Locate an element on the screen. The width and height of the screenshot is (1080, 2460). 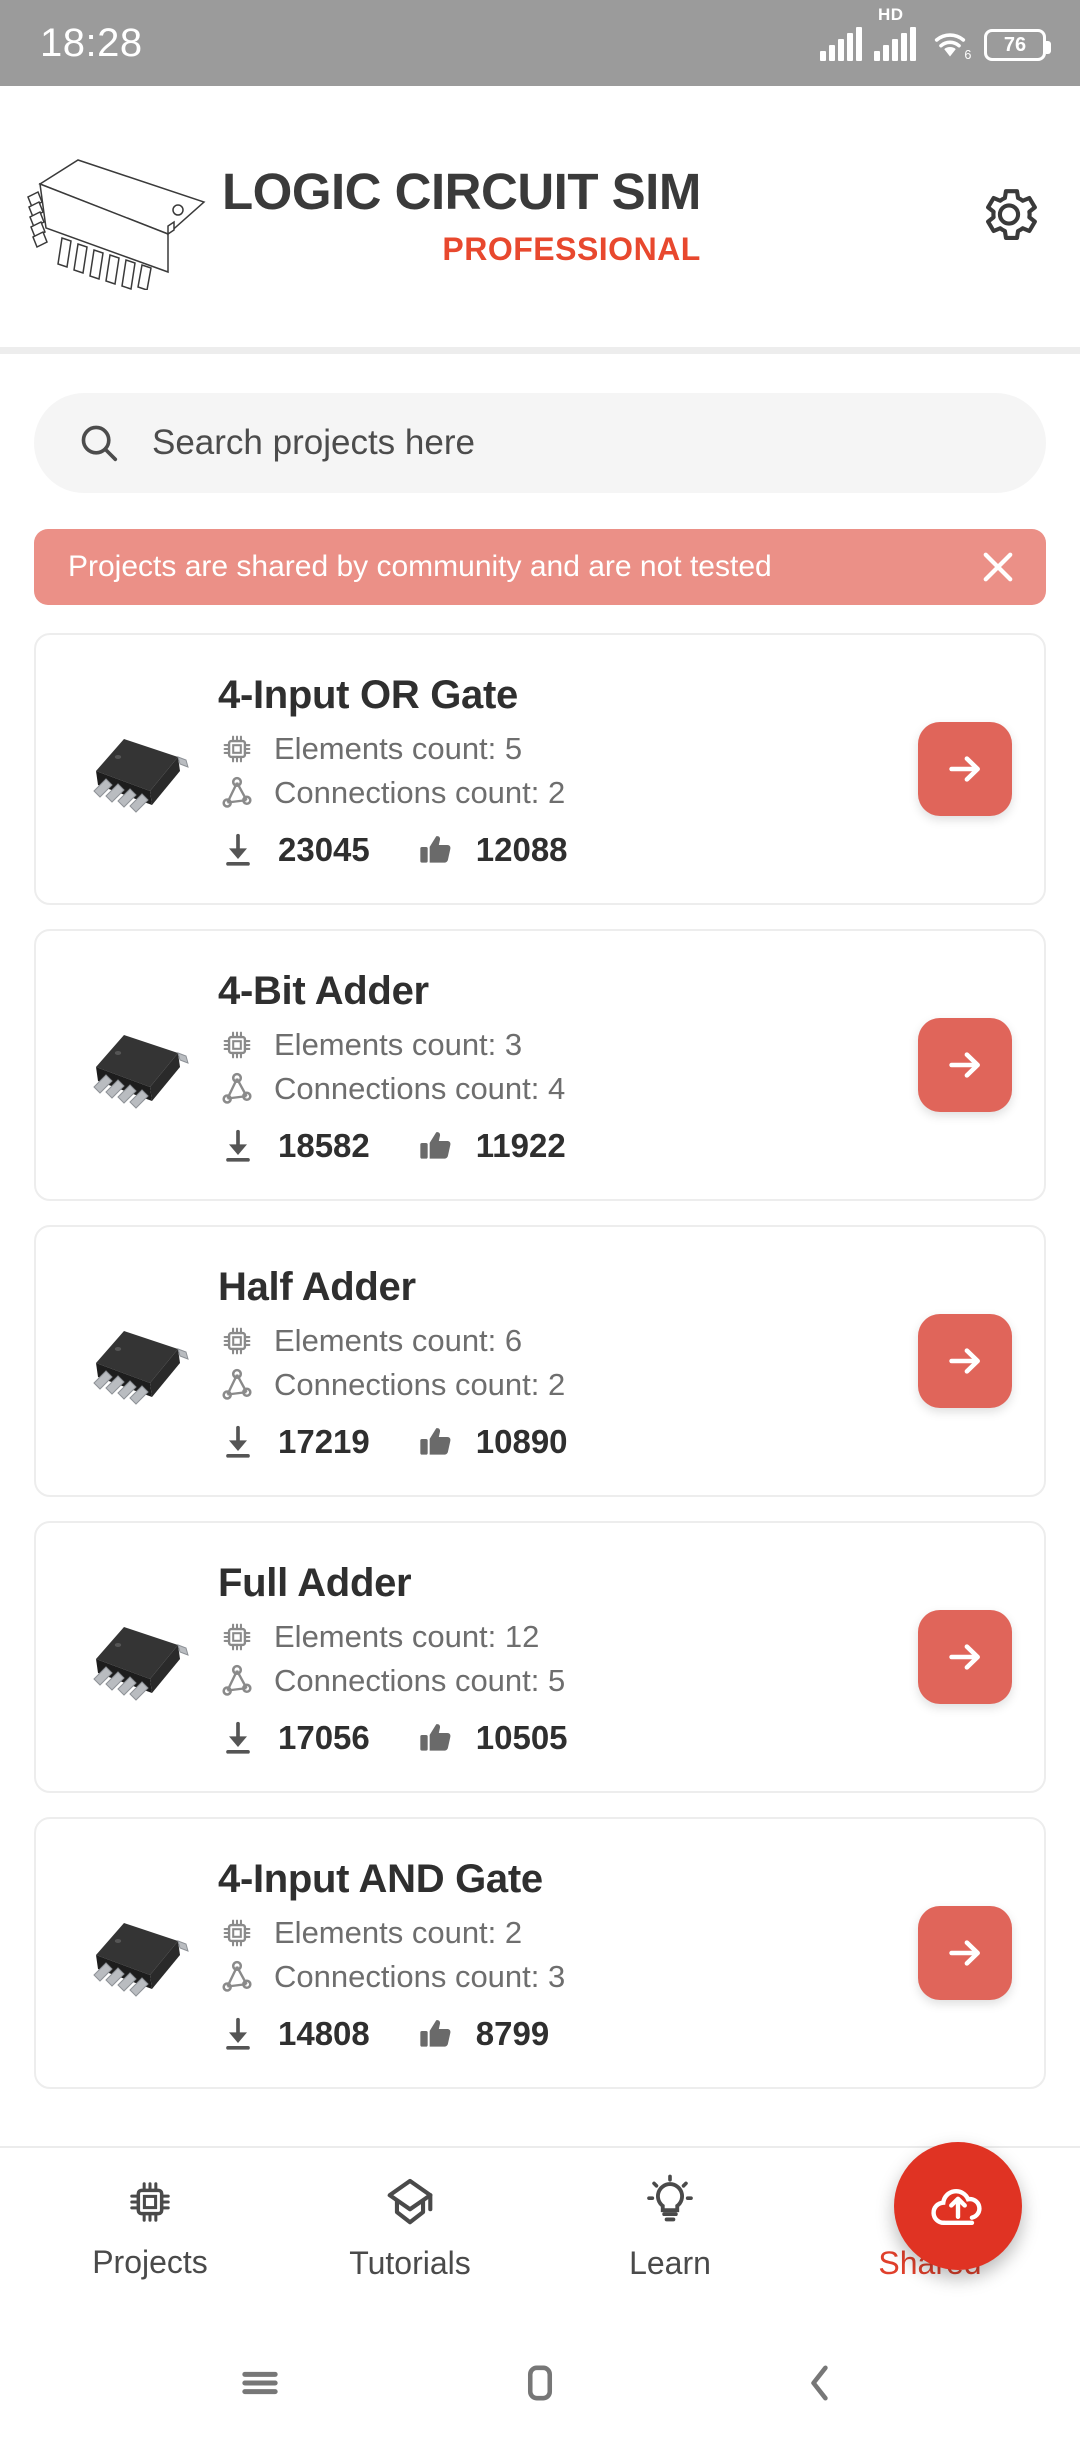
lightbulb-icon is located at coordinates (670, 2197).